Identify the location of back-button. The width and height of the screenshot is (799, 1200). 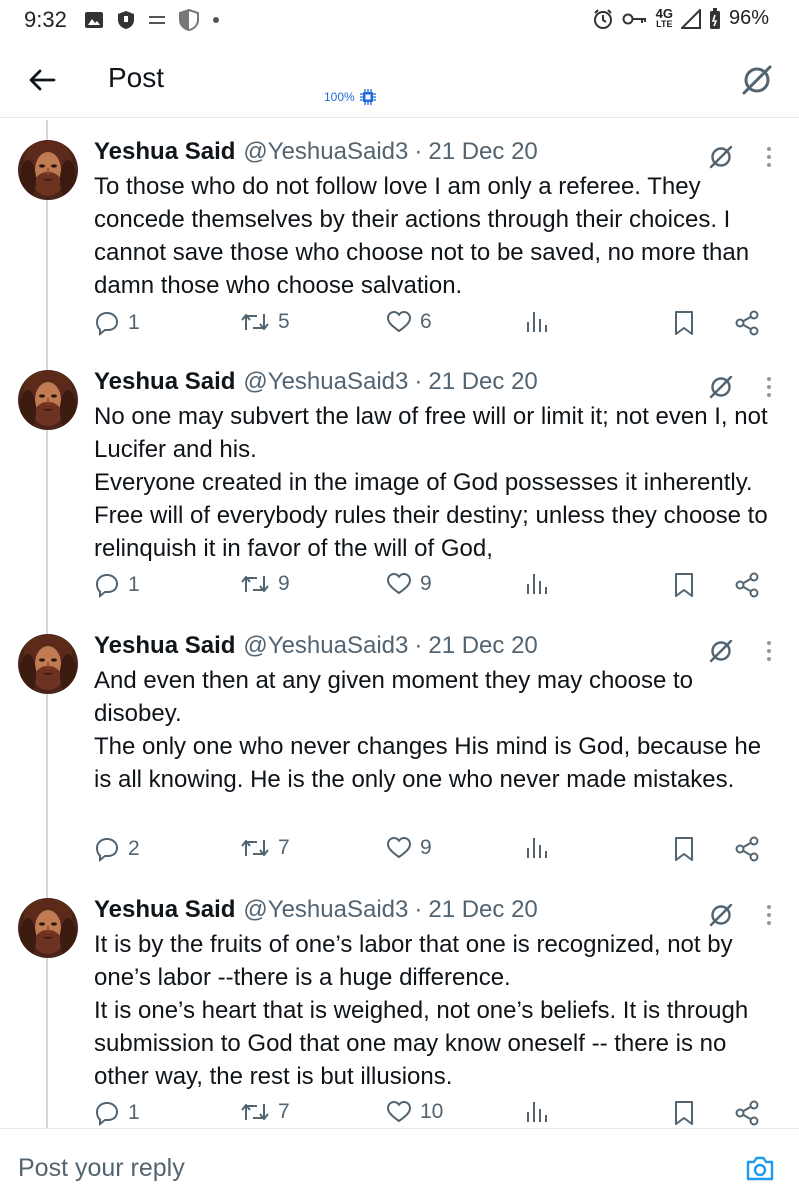
(42, 80).